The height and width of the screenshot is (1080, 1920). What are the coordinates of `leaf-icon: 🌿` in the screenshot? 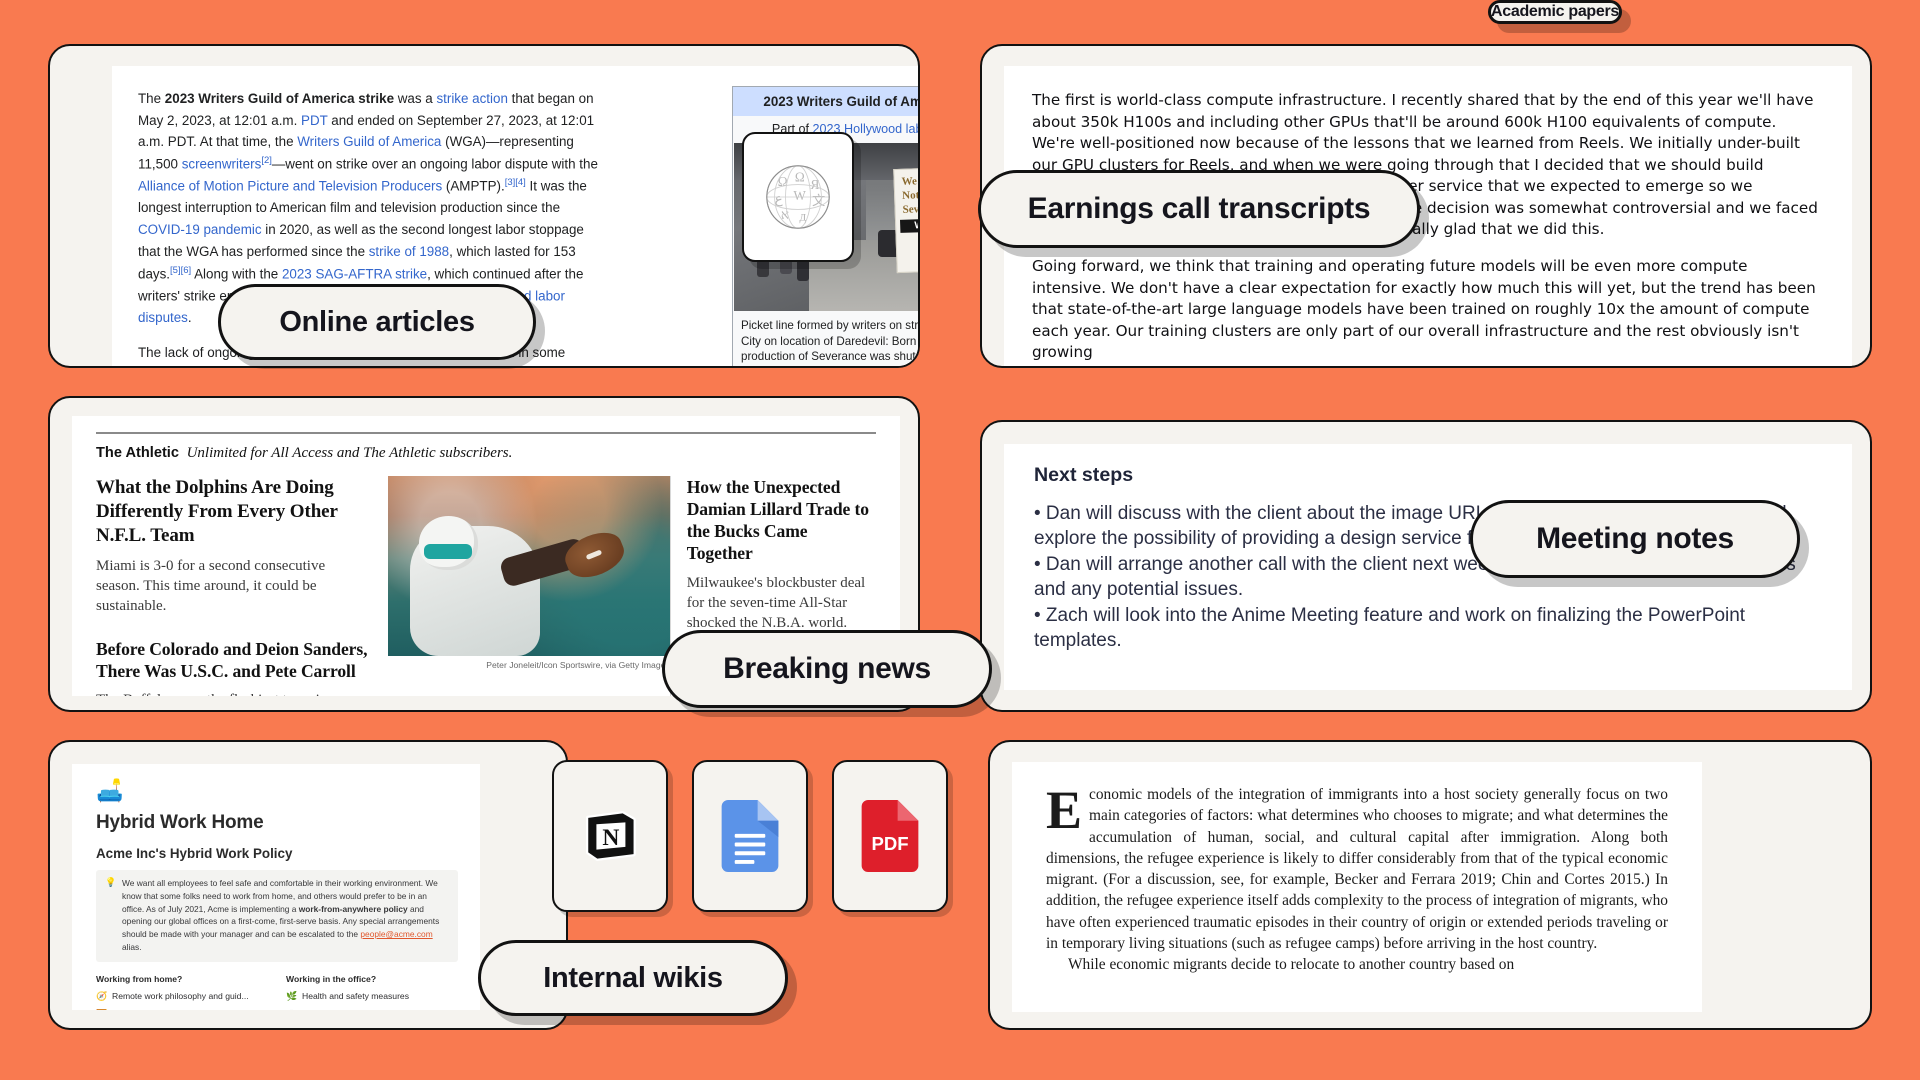 It's located at (292, 995).